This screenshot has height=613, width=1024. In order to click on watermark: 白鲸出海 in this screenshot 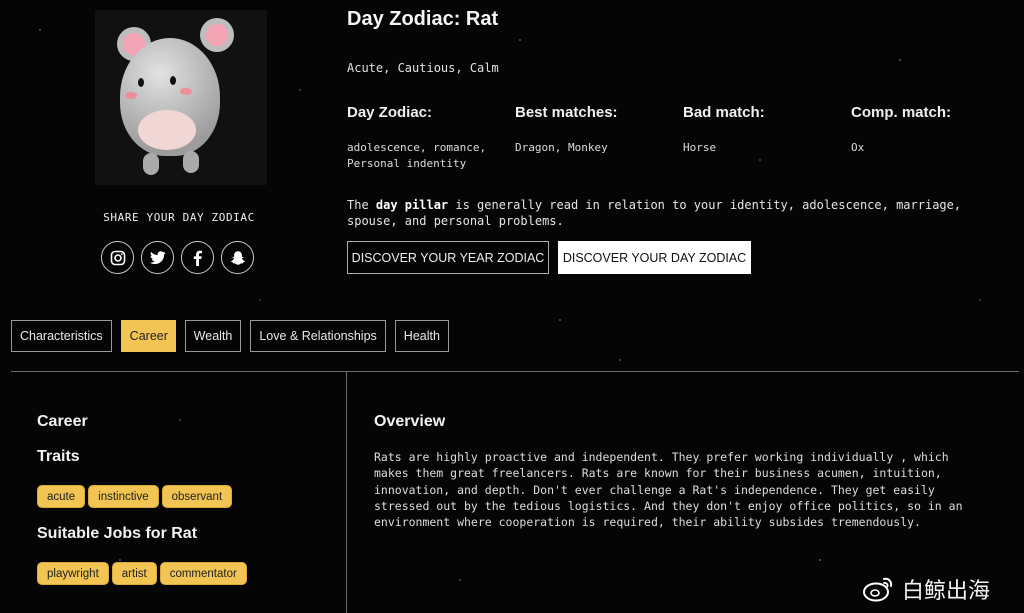, I will do `click(926, 589)`.